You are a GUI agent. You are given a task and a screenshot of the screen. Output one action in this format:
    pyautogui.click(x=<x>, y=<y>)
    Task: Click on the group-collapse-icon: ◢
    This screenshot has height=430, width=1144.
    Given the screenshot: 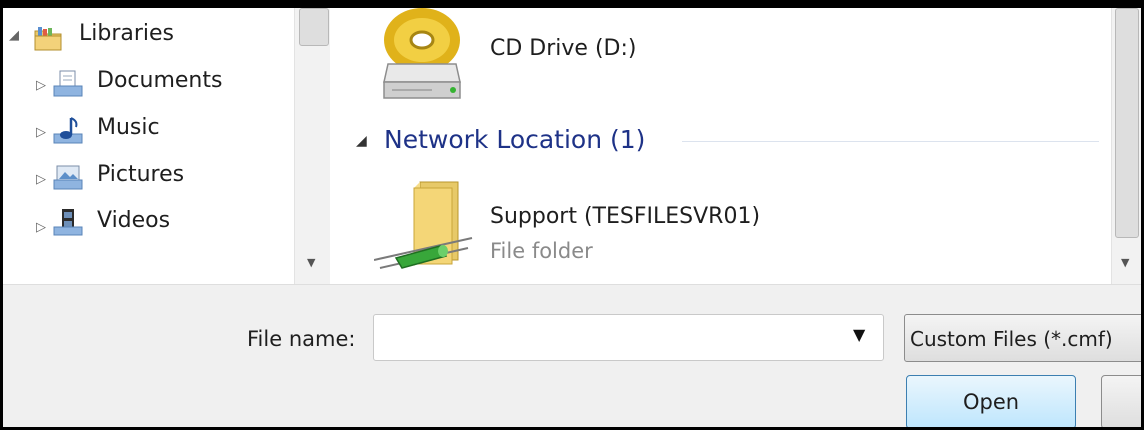 What is the action you would take?
    pyautogui.click(x=361, y=141)
    